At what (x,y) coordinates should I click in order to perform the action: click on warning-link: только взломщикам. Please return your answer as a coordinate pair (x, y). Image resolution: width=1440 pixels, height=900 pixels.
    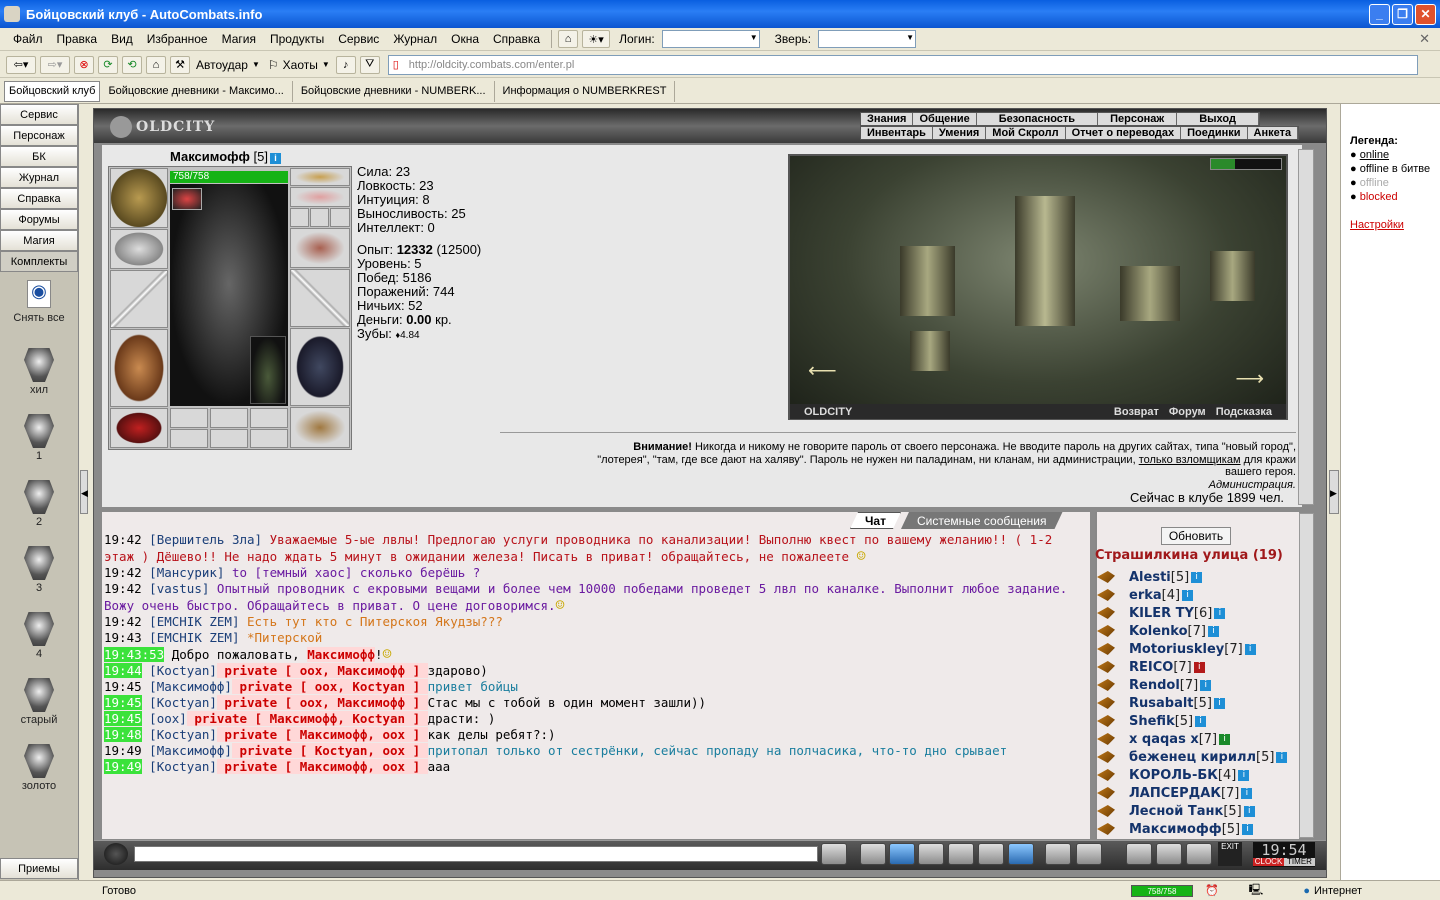
    Looking at the image, I should click on (1190, 460).